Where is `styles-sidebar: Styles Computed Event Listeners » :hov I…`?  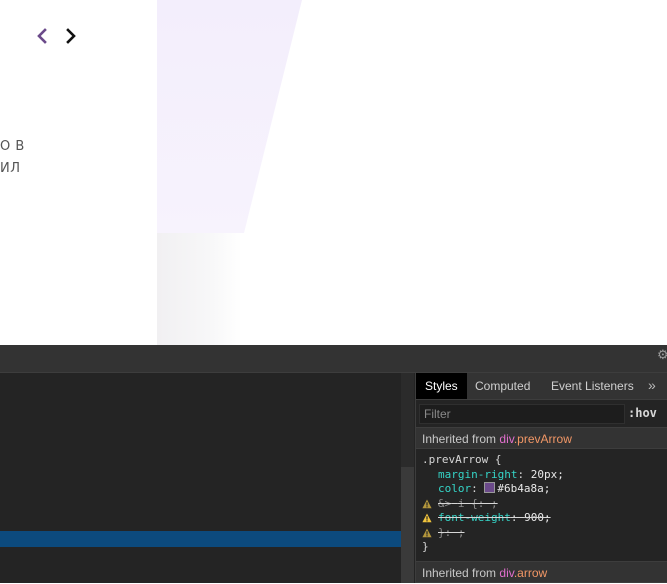 styles-sidebar: Styles Computed Event Listeners » :hov I… is located at coordinates (541, 478).